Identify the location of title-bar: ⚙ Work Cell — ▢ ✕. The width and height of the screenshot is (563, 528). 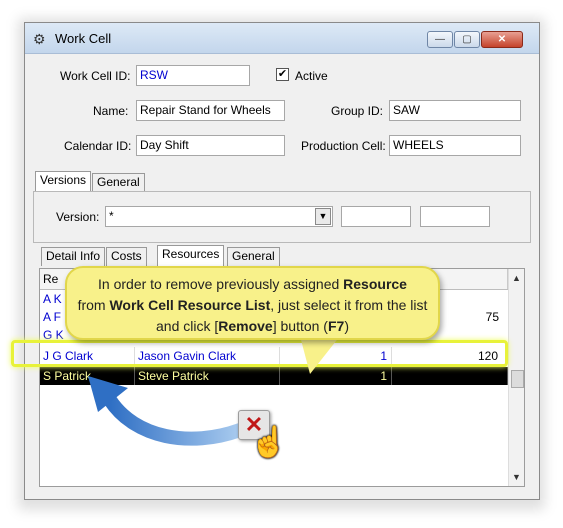
(282, 38).